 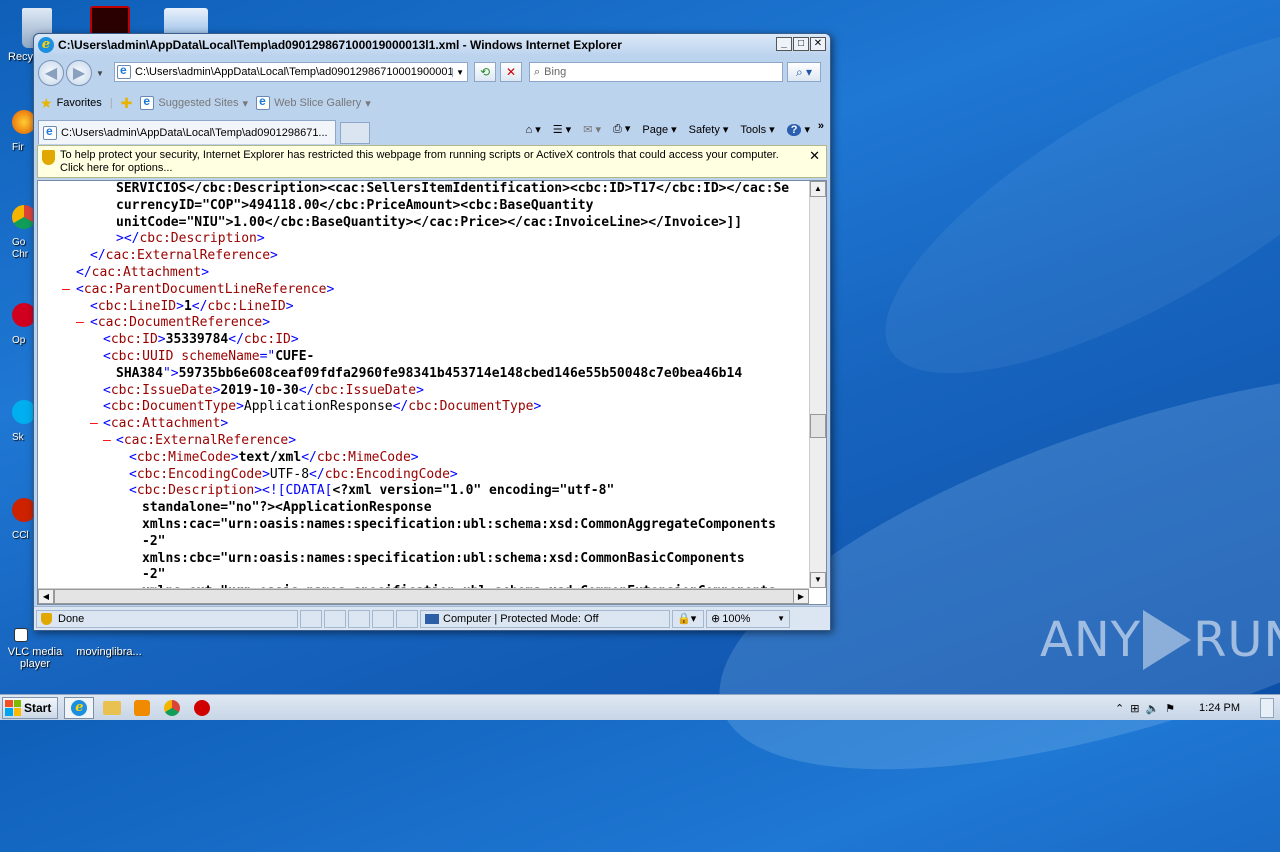 What do you see at coordinates (1160, 640) in the screenshot?
I see `anyrun-watermark: ANY RUN` at bounding box center [1160, 640].